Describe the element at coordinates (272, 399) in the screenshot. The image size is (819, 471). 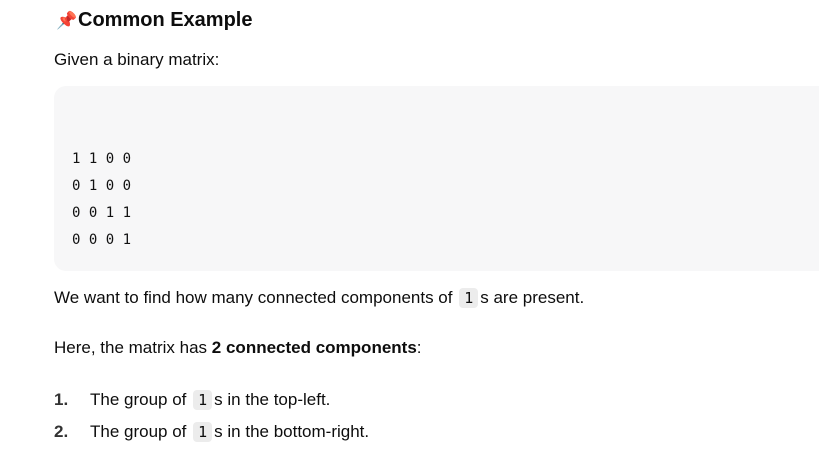
I see `list-text-after: s in the top-left.` at that location.